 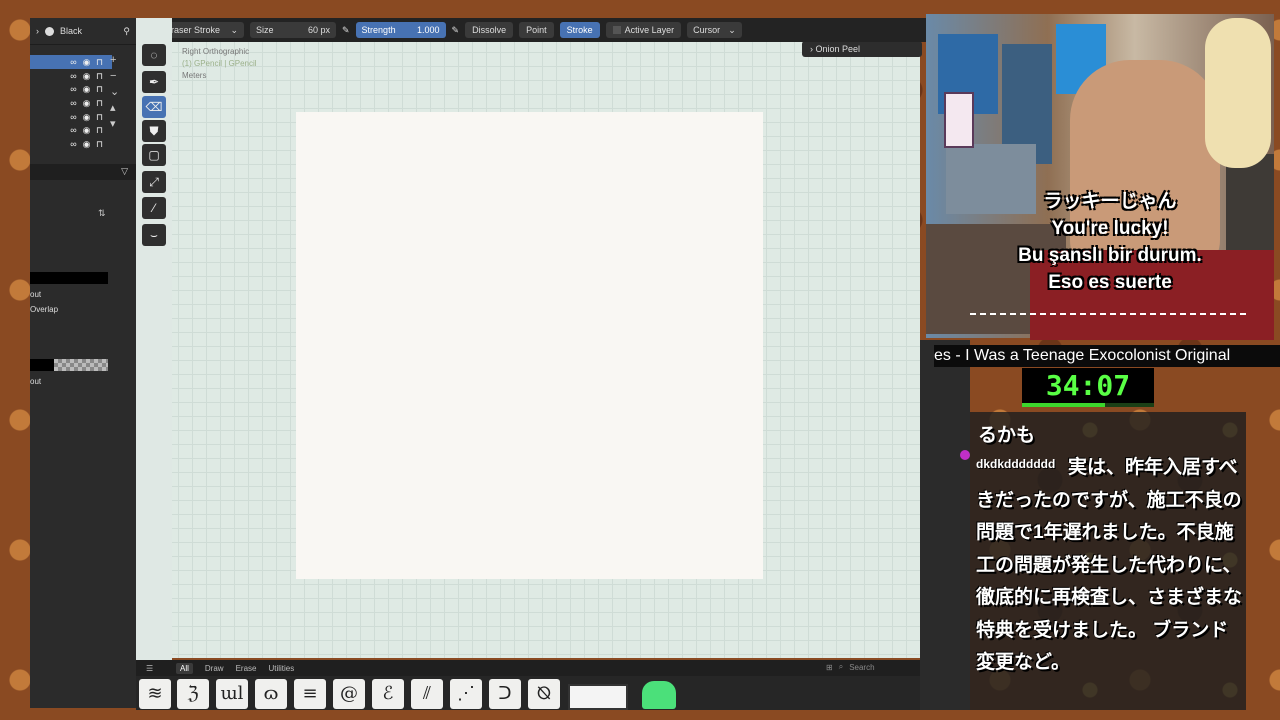 What do you see at coordinates (271, 694) in the screenshot?
I see `brush-tile: ɷ` at bounding box center [271, 694].